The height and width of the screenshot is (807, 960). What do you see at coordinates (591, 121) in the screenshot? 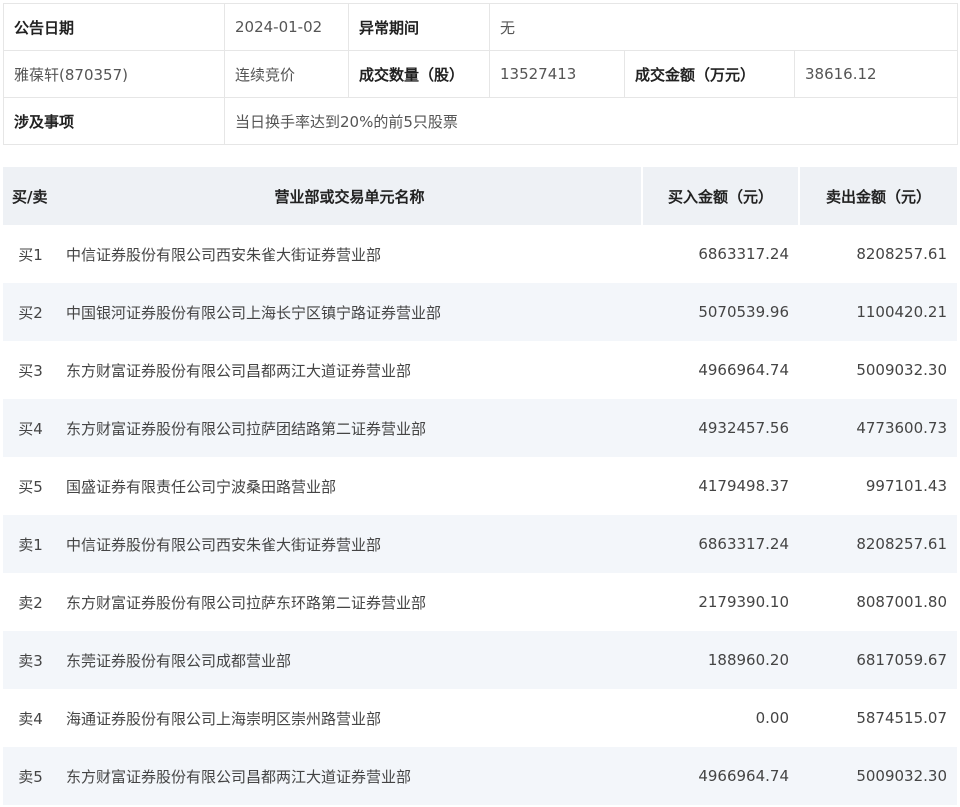
I see `matter-value: 当日换手率达到20%的前5只股票` at bounding box center [591, 121].